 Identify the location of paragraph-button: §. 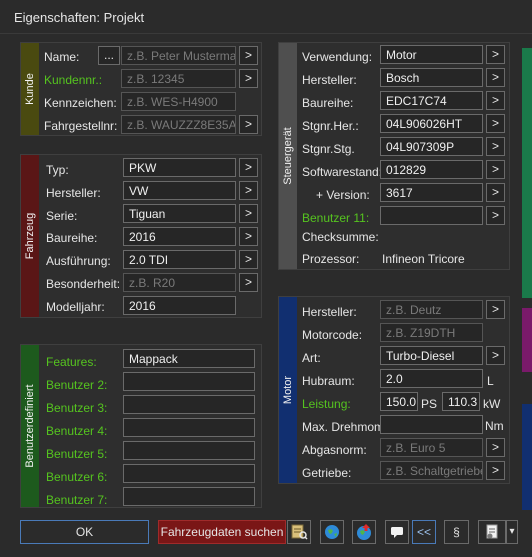
(456, 532).